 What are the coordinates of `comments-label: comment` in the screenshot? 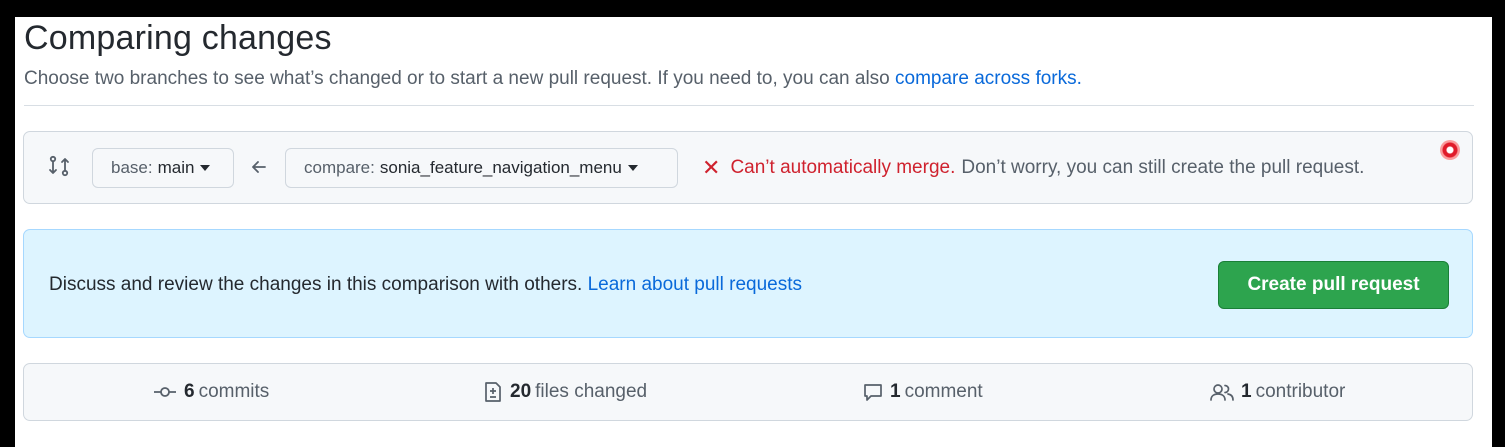 It's located at (943, 391).